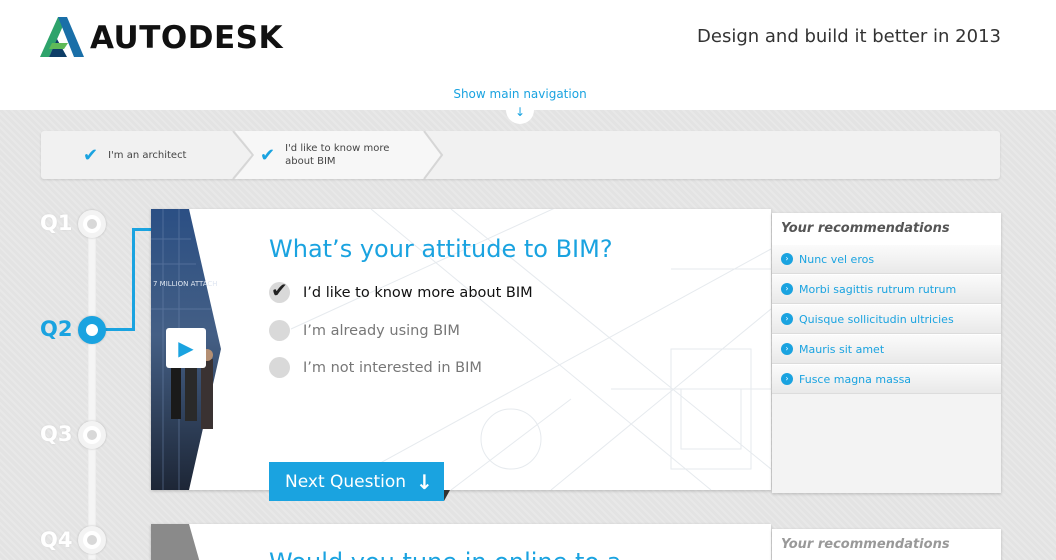 This screenshot has height=560, width=1056. What do you see at coordinates (842, 349) in the screenshot?
I see `recommendation-label: Mauris sit amet` at bounding box center [842, 349].